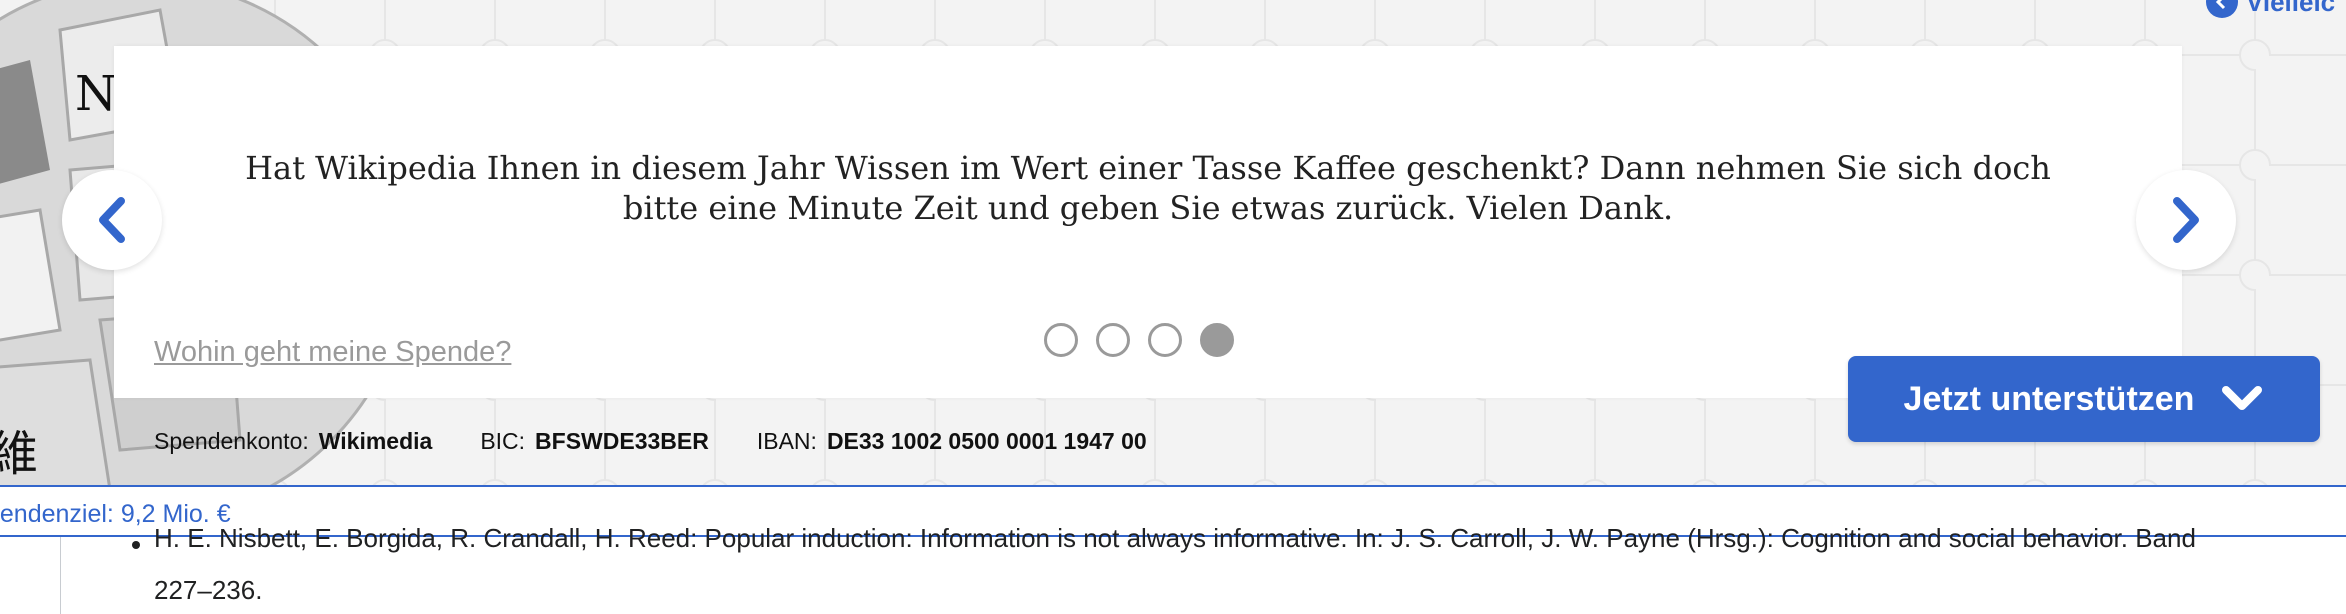  Describe the element at coordinates (503, 441) in the screenshot. I see `bic-label: BIC:` at that location.